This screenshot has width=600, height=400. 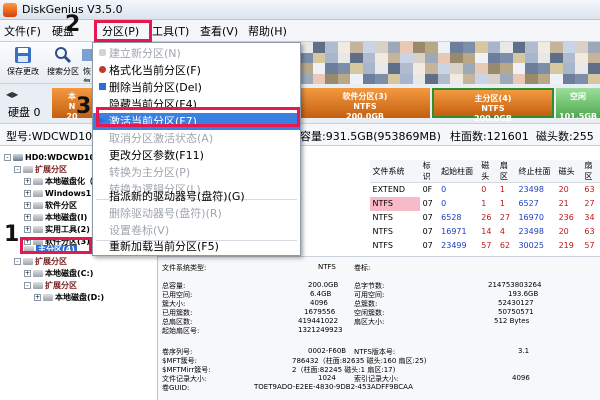 What do you see at coordinates (84, 106) in the screenshot?
I see `step-3-label: 3` at bounding box center [84, 106].